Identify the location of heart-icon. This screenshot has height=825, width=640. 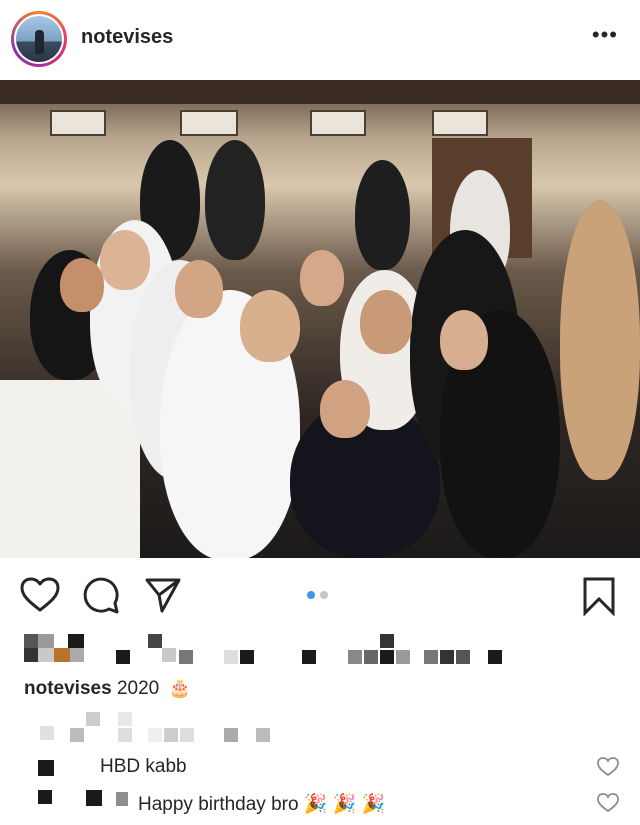
(40, 595).